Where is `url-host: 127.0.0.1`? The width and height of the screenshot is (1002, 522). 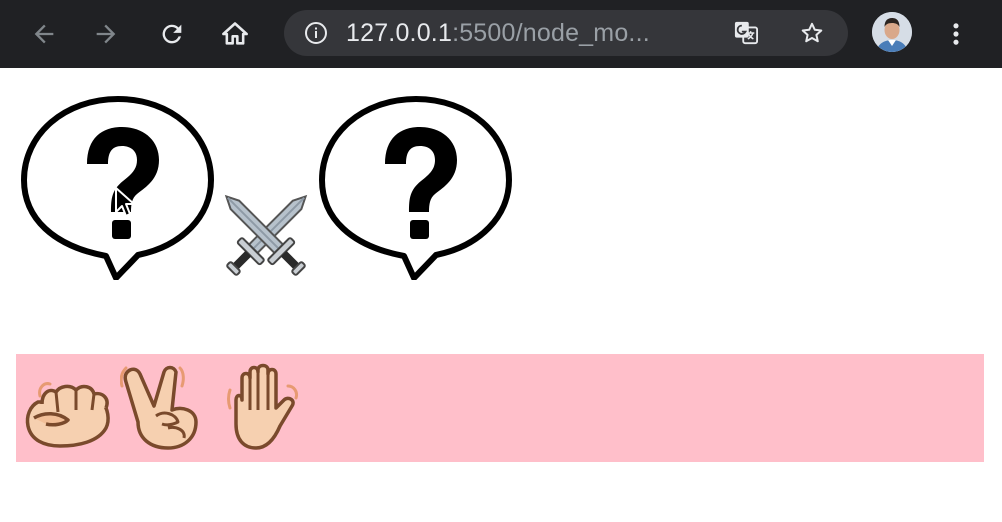 url-host: 127.0.0.1 is located at coordinates (399, 33).